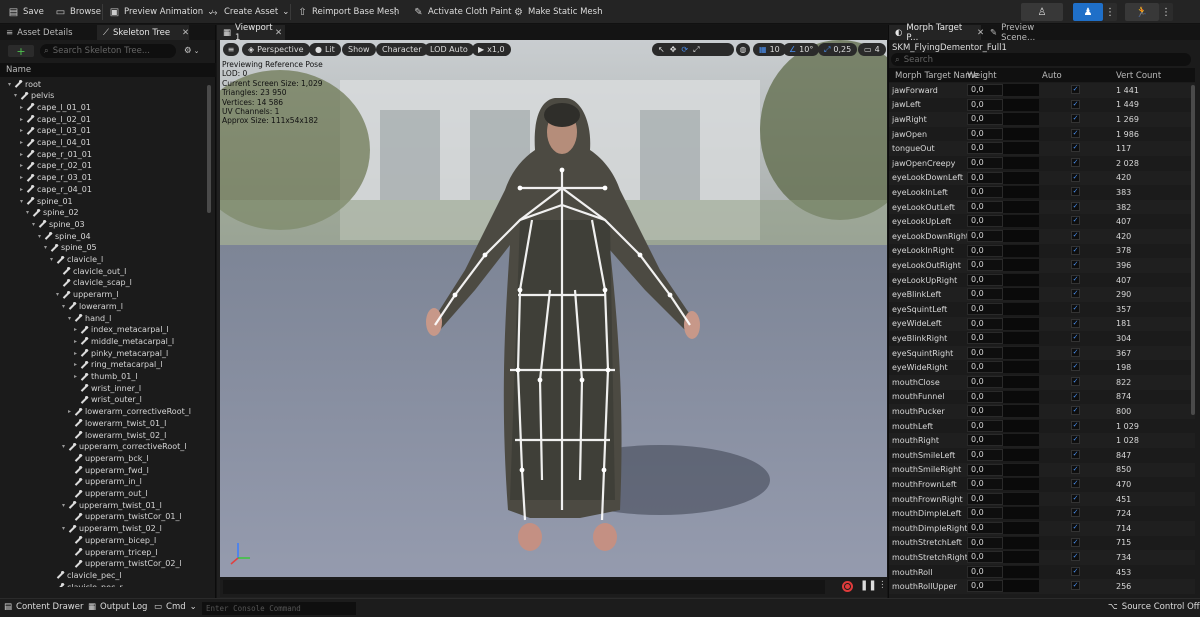  What do you see at coordinates (1042, 309) in the screenshot?
I see `morph-target-row: eyeSquintLeft 0,0 ✓ 357` at bounding box center [1042, 309].